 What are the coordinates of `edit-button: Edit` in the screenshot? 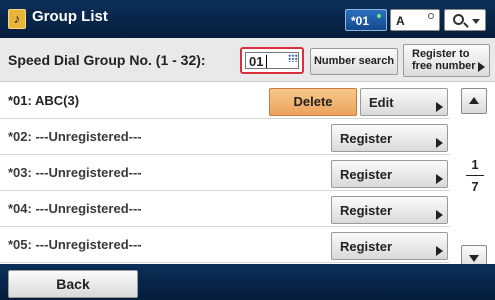 It's located at (404, 102).